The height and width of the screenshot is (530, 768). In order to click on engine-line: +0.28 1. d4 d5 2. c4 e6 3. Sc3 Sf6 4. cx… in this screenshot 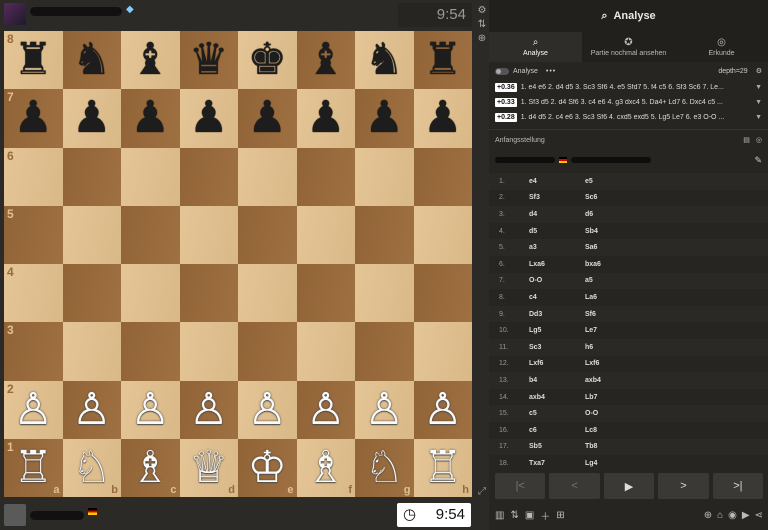, I will do `click(628, 117)`.